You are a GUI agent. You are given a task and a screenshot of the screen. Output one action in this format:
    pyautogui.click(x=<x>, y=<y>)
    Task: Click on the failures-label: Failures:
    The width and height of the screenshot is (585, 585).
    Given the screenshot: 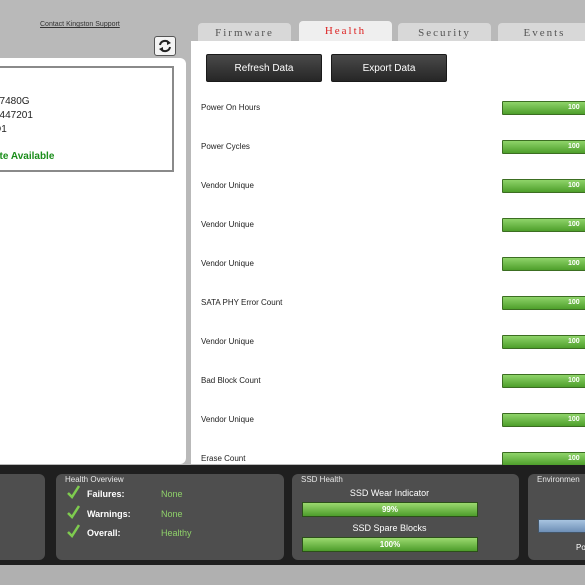 What is the action you would take?
    pyautogui.click(x=106, y=494)
    